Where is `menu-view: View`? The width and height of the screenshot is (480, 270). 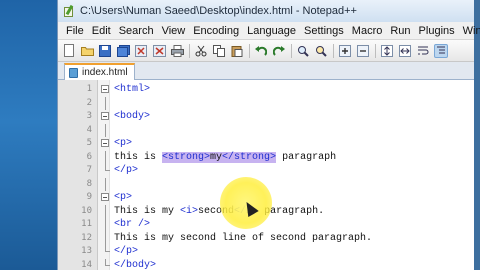
menu-view: View is located at coordinates (174, 31).